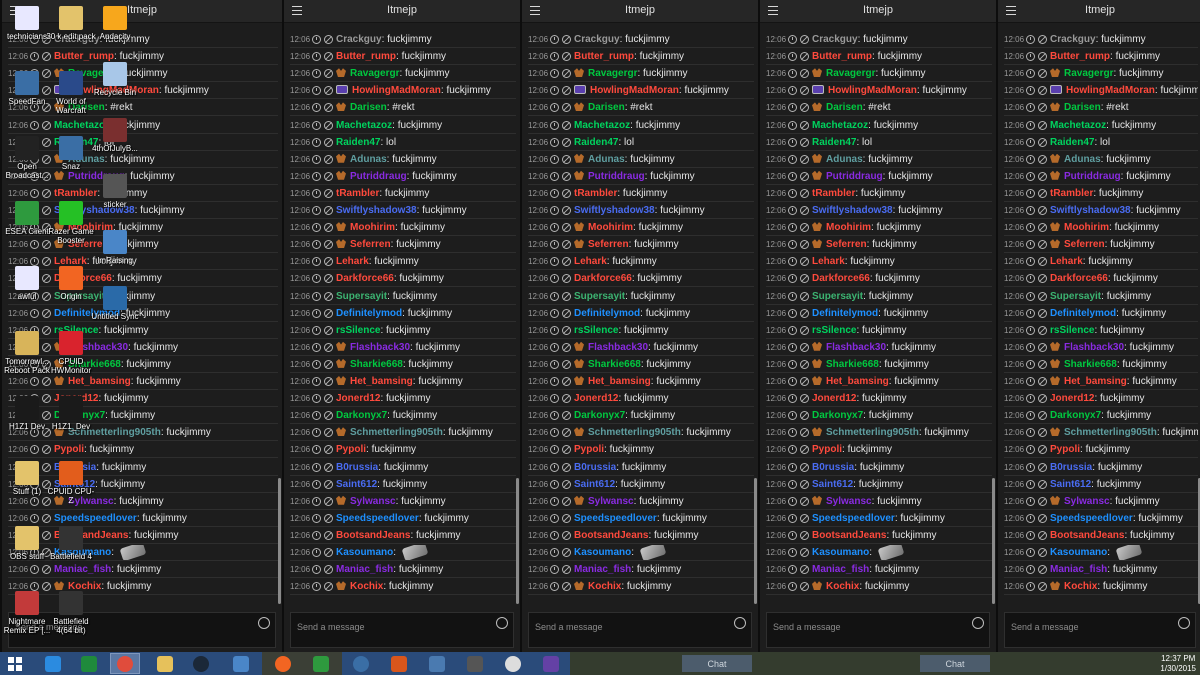  I want to click on desktop-shortcut: Audacity, so click(115, 23).